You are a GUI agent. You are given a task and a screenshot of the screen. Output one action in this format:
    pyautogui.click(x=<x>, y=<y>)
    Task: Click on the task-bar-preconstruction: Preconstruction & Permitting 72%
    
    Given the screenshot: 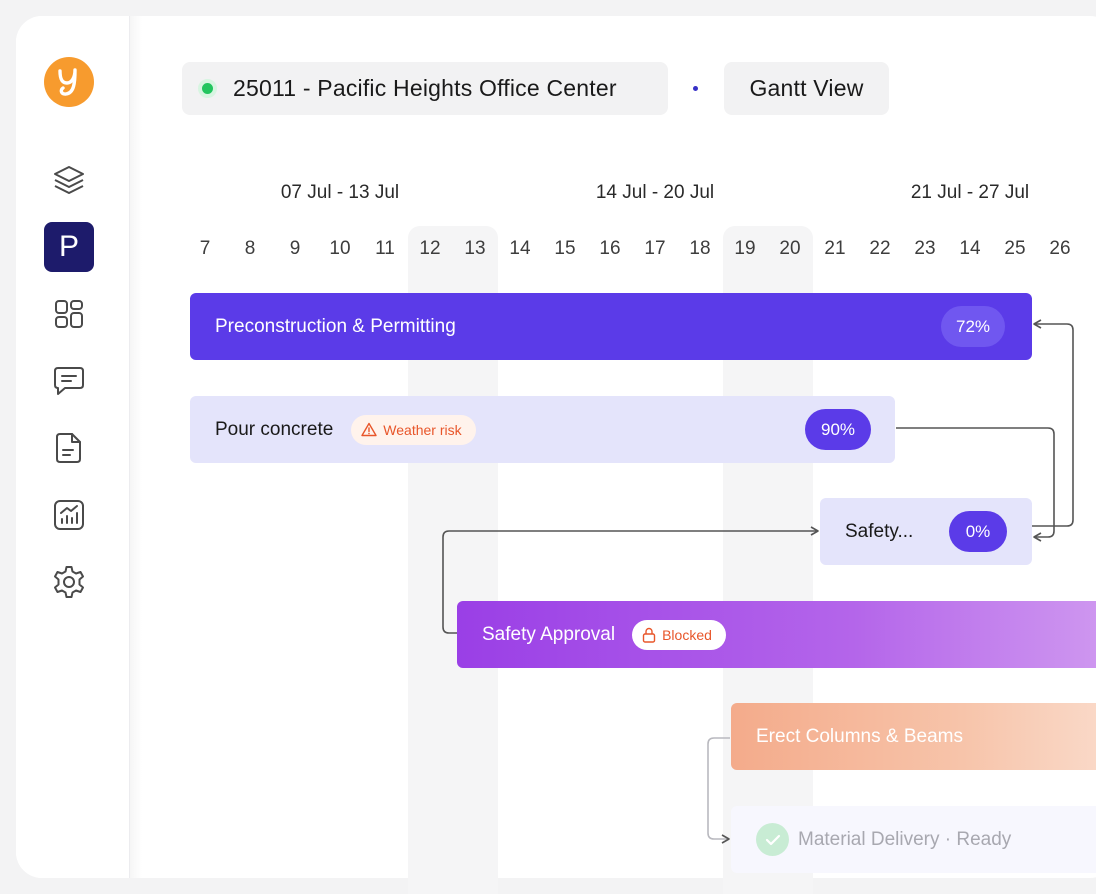 What is the action you would take?
    pyautogui.click(x=611, y=326)
    